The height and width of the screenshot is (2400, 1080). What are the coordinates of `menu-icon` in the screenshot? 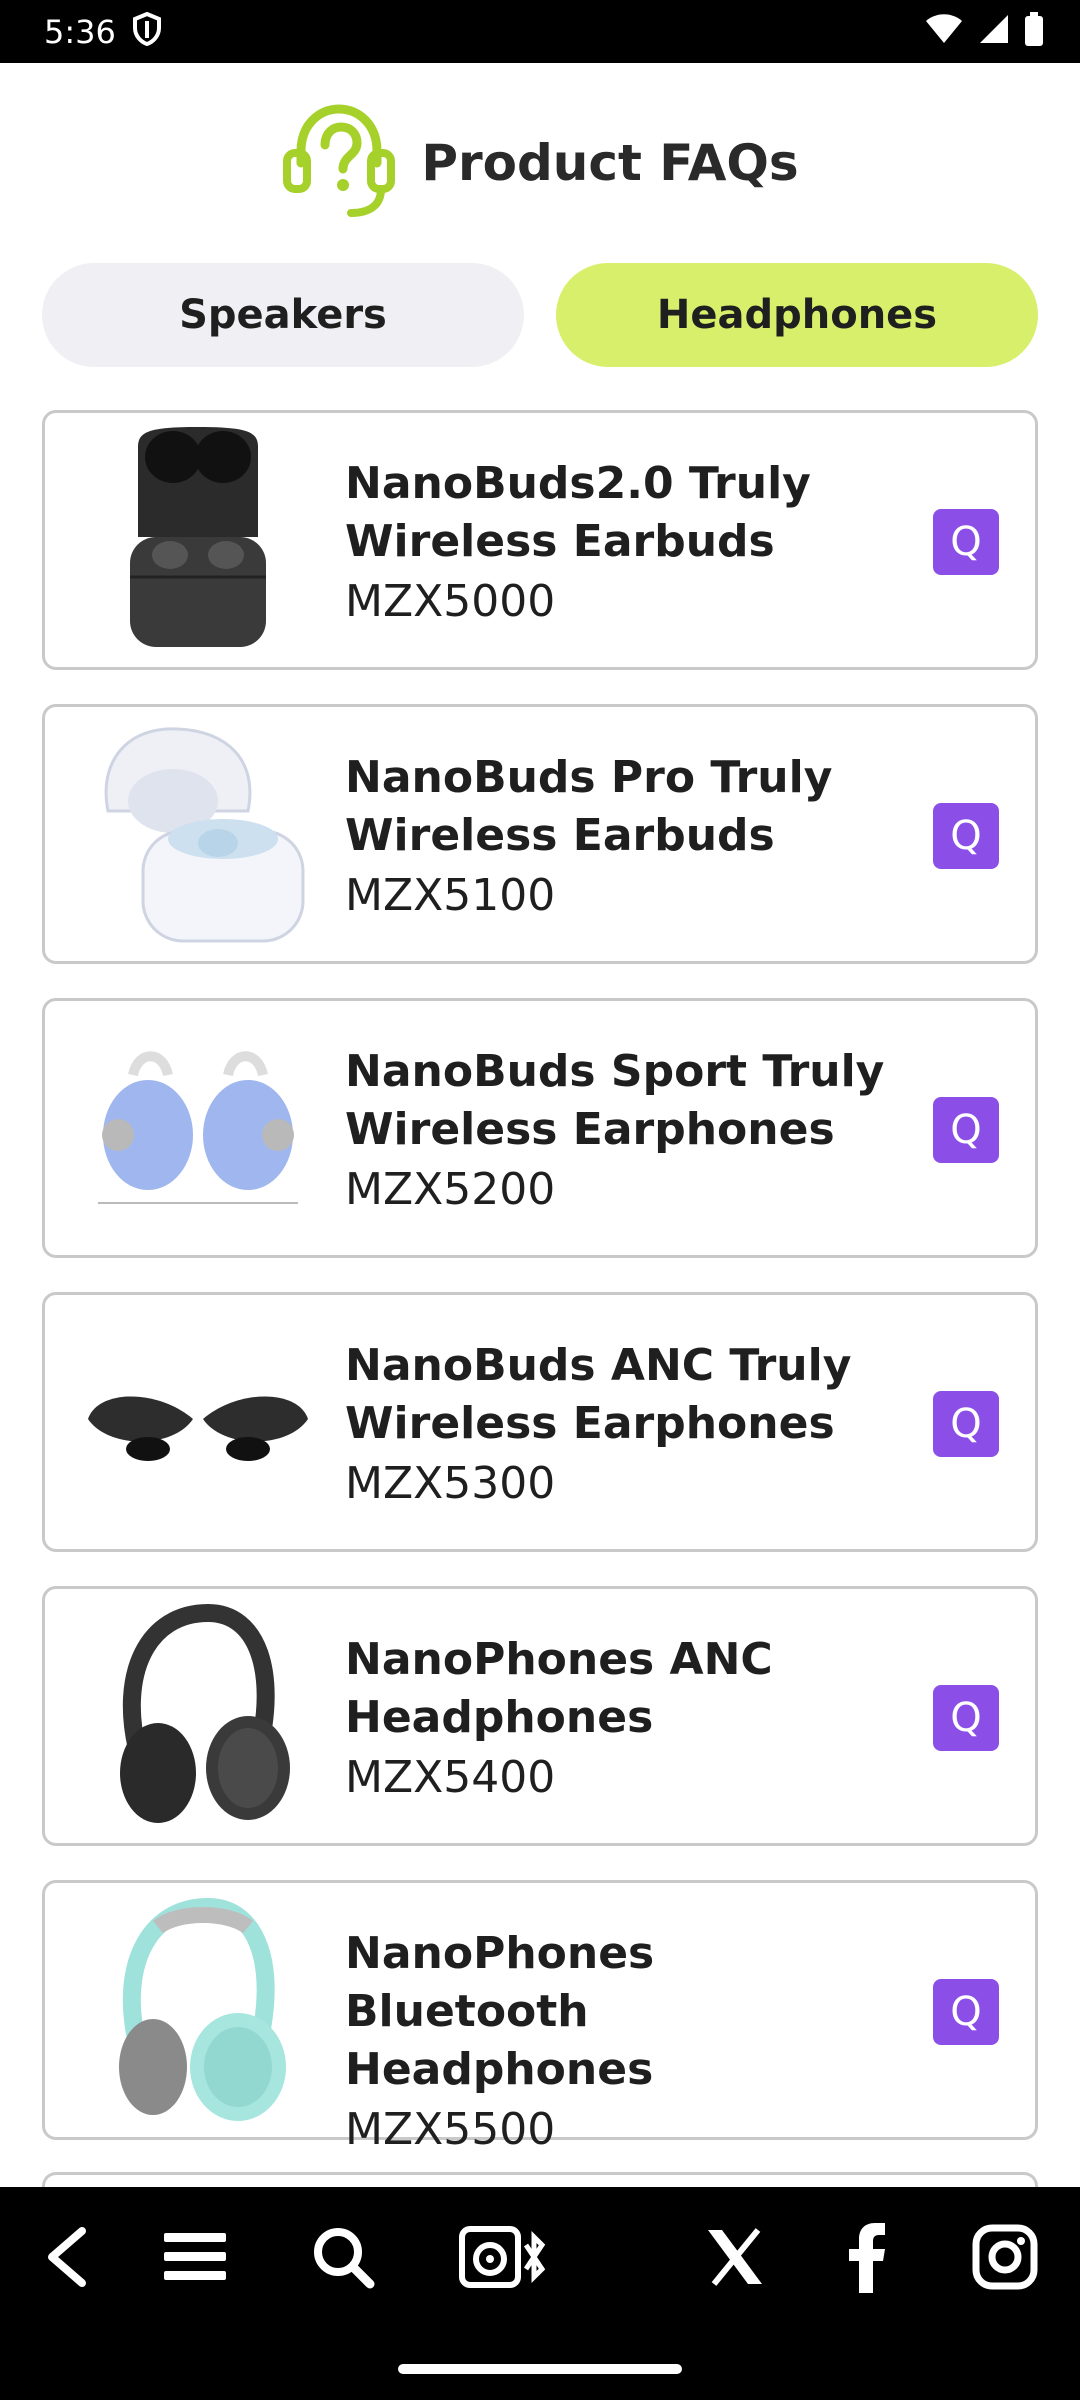 It's located at (195, 2257).